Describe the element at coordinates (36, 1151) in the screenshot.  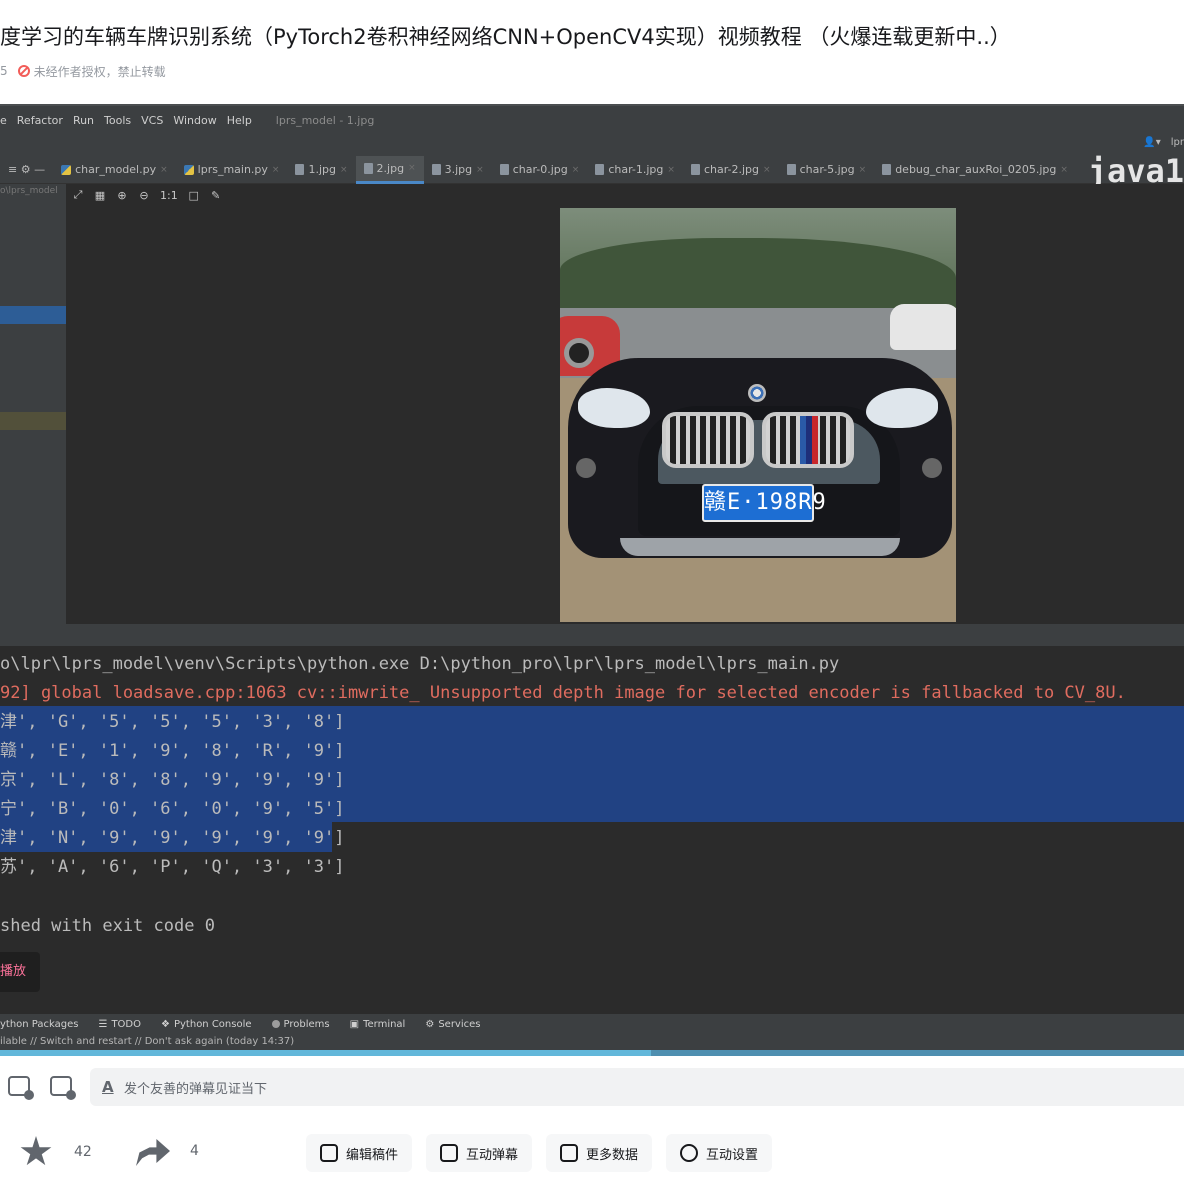
I see `star-icon` at that location.